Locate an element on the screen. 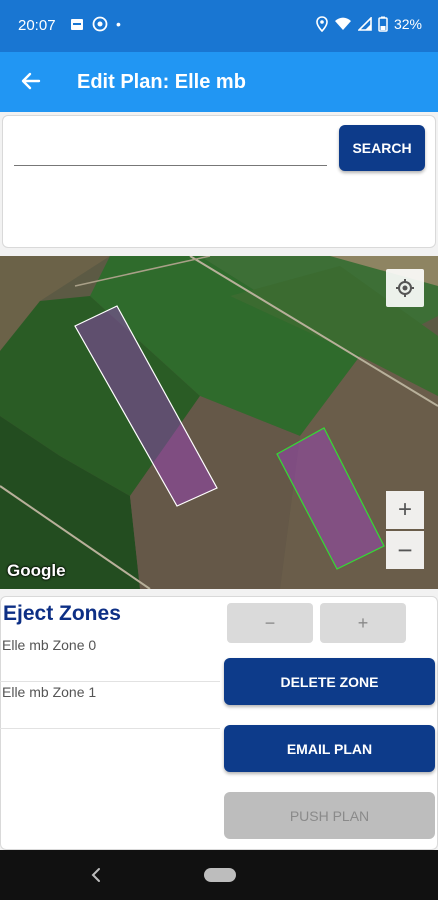 This screenshot has width=438, height=900. minus-button: − is located at coordinates (270, 623).